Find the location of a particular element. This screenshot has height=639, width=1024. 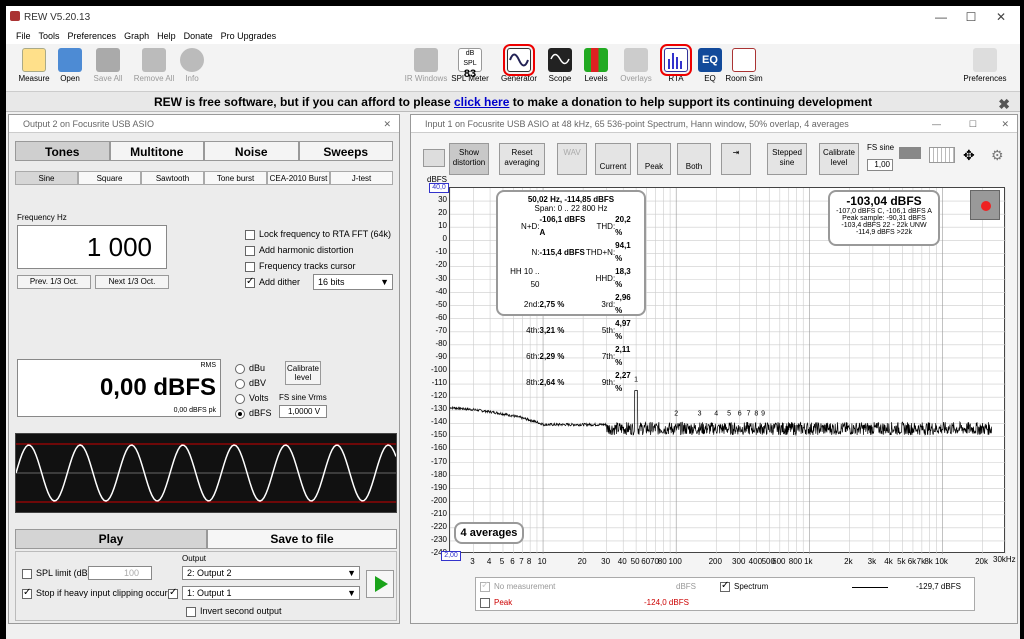

save-current-button: Current is located at coordinates (613, 159).